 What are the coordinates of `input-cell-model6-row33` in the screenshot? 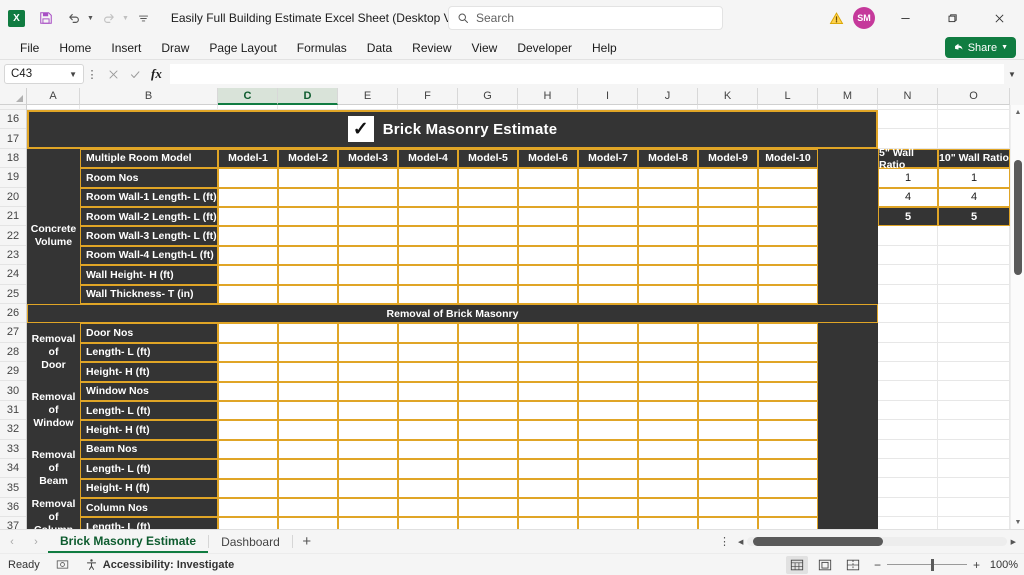 It's located at (548, 449).